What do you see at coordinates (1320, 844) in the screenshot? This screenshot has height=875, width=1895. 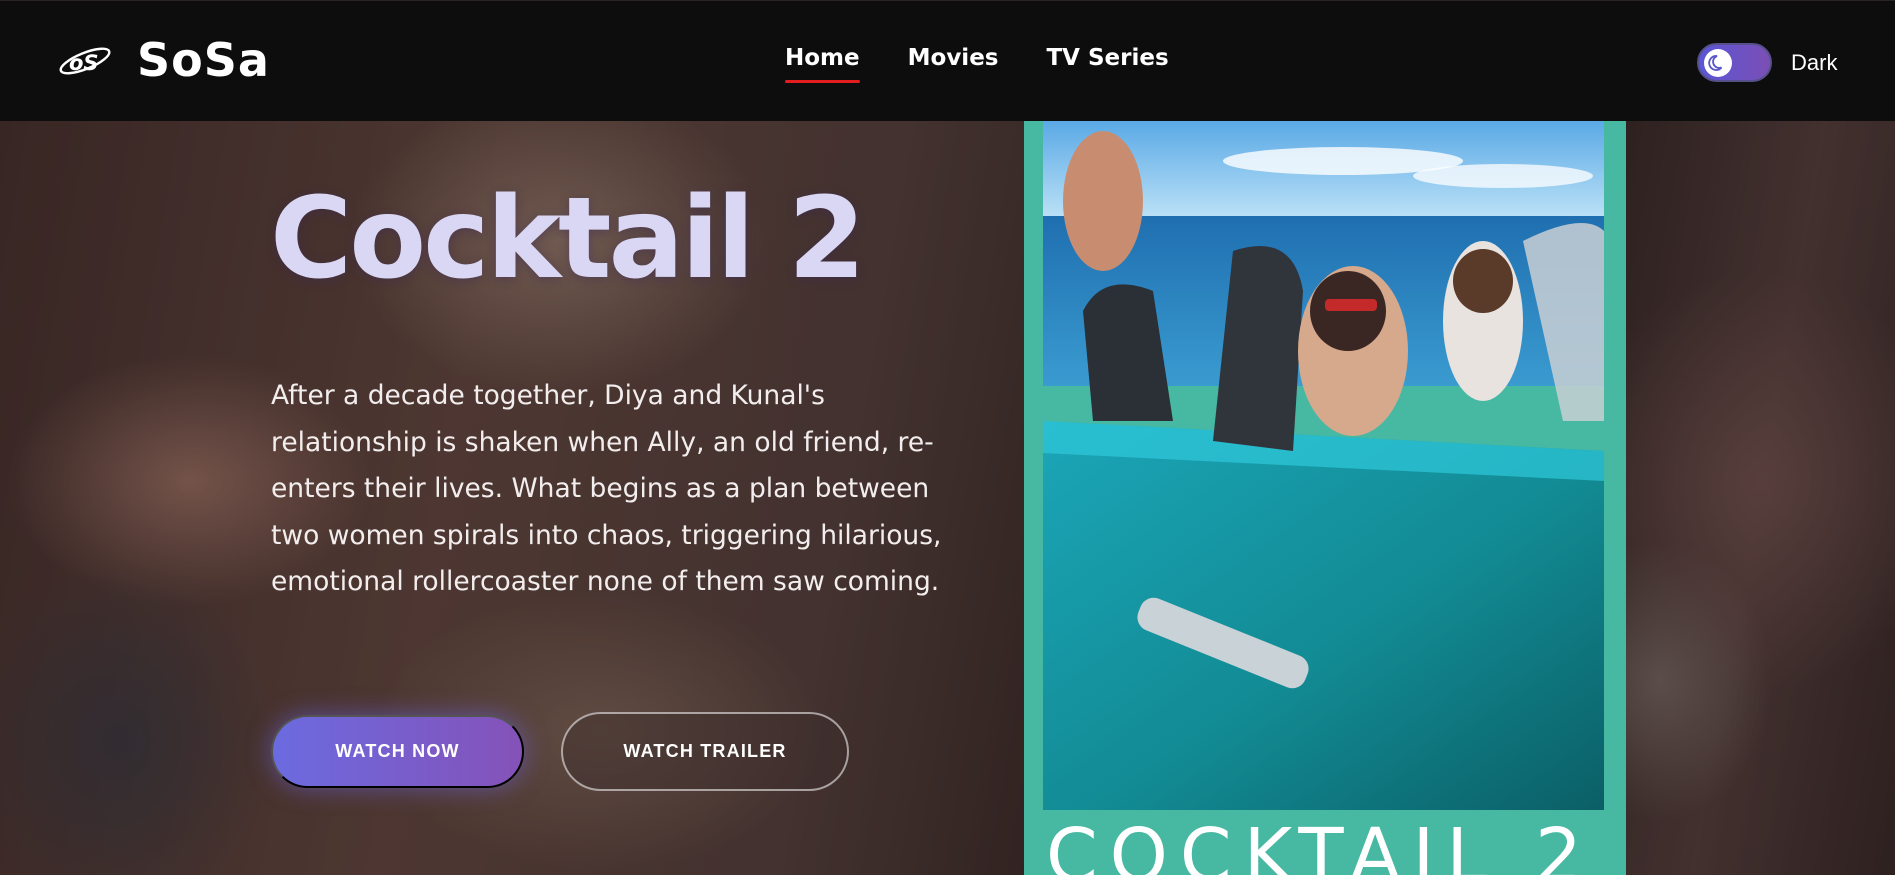 I see `poster-title-text: COCKTAIL 2` at bounding box center [1320, 844].